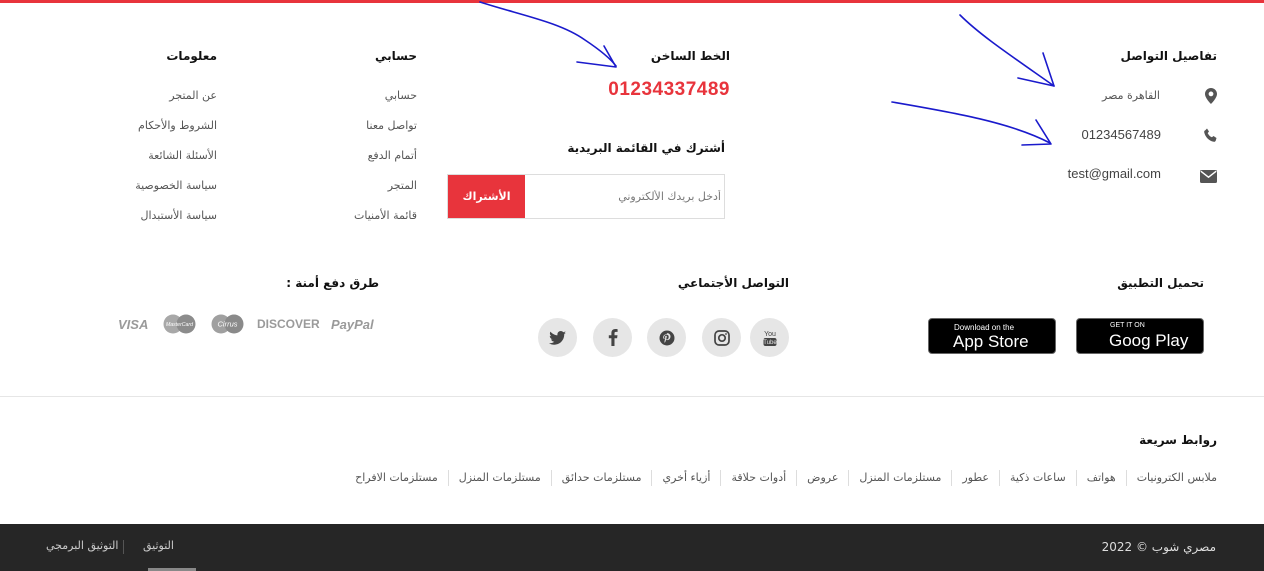 The image size is (1264, 571). I want to click on account-link-contact: تواصل معنا, so click(391, 125).